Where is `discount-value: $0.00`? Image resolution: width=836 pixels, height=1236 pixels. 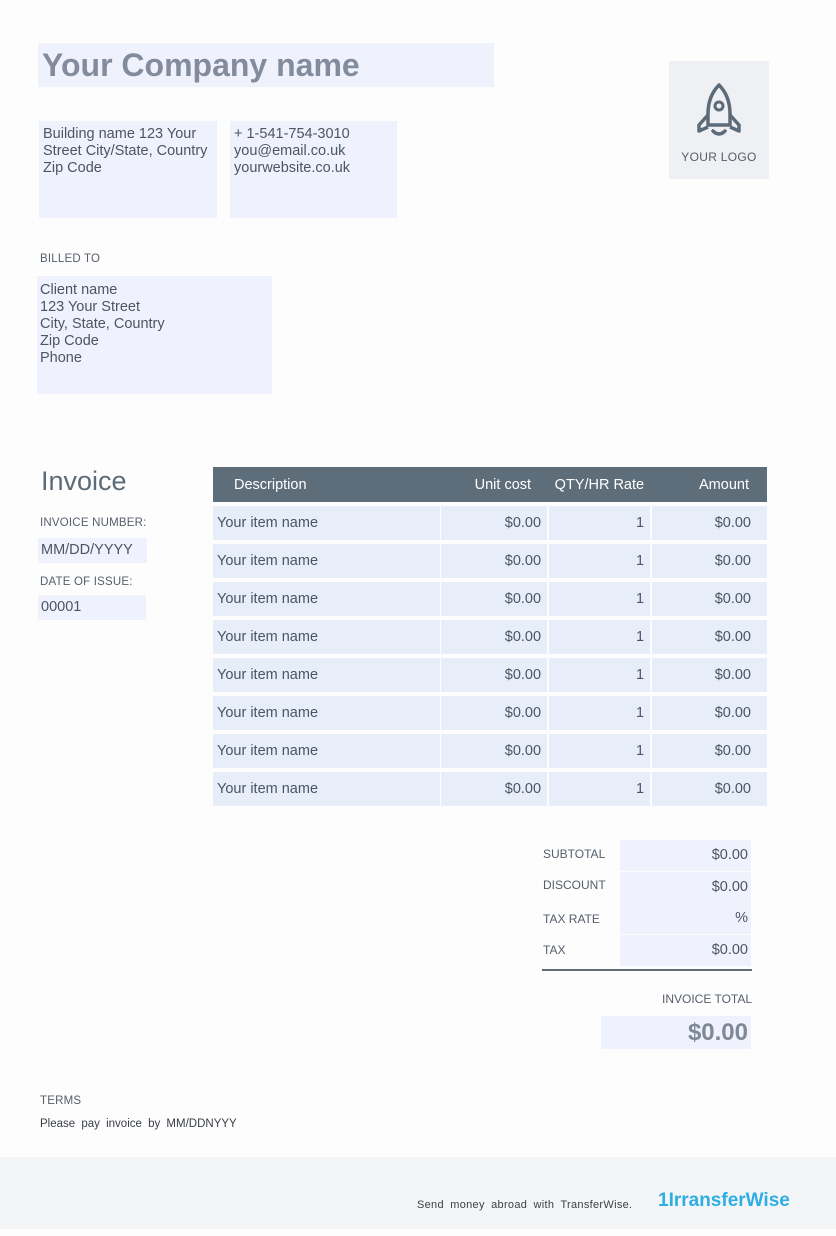 discount-value: $0.00 is located at coordinates (685, 887).